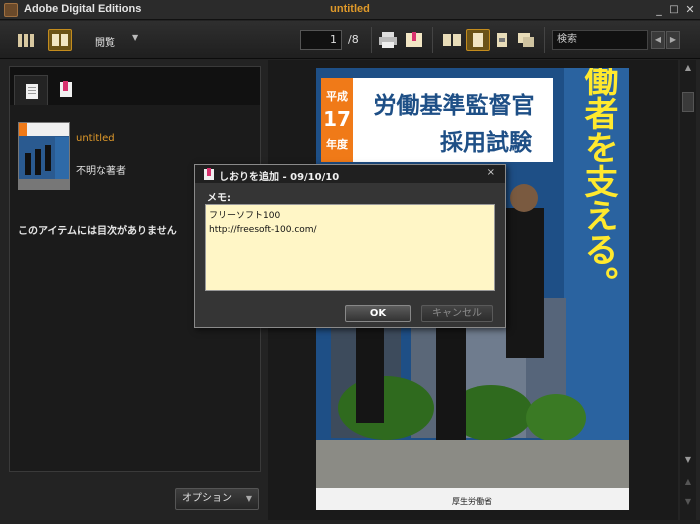 The width and height of the screenshot is (700, 524). I want to click on single-page-icon, so click(478, 40).